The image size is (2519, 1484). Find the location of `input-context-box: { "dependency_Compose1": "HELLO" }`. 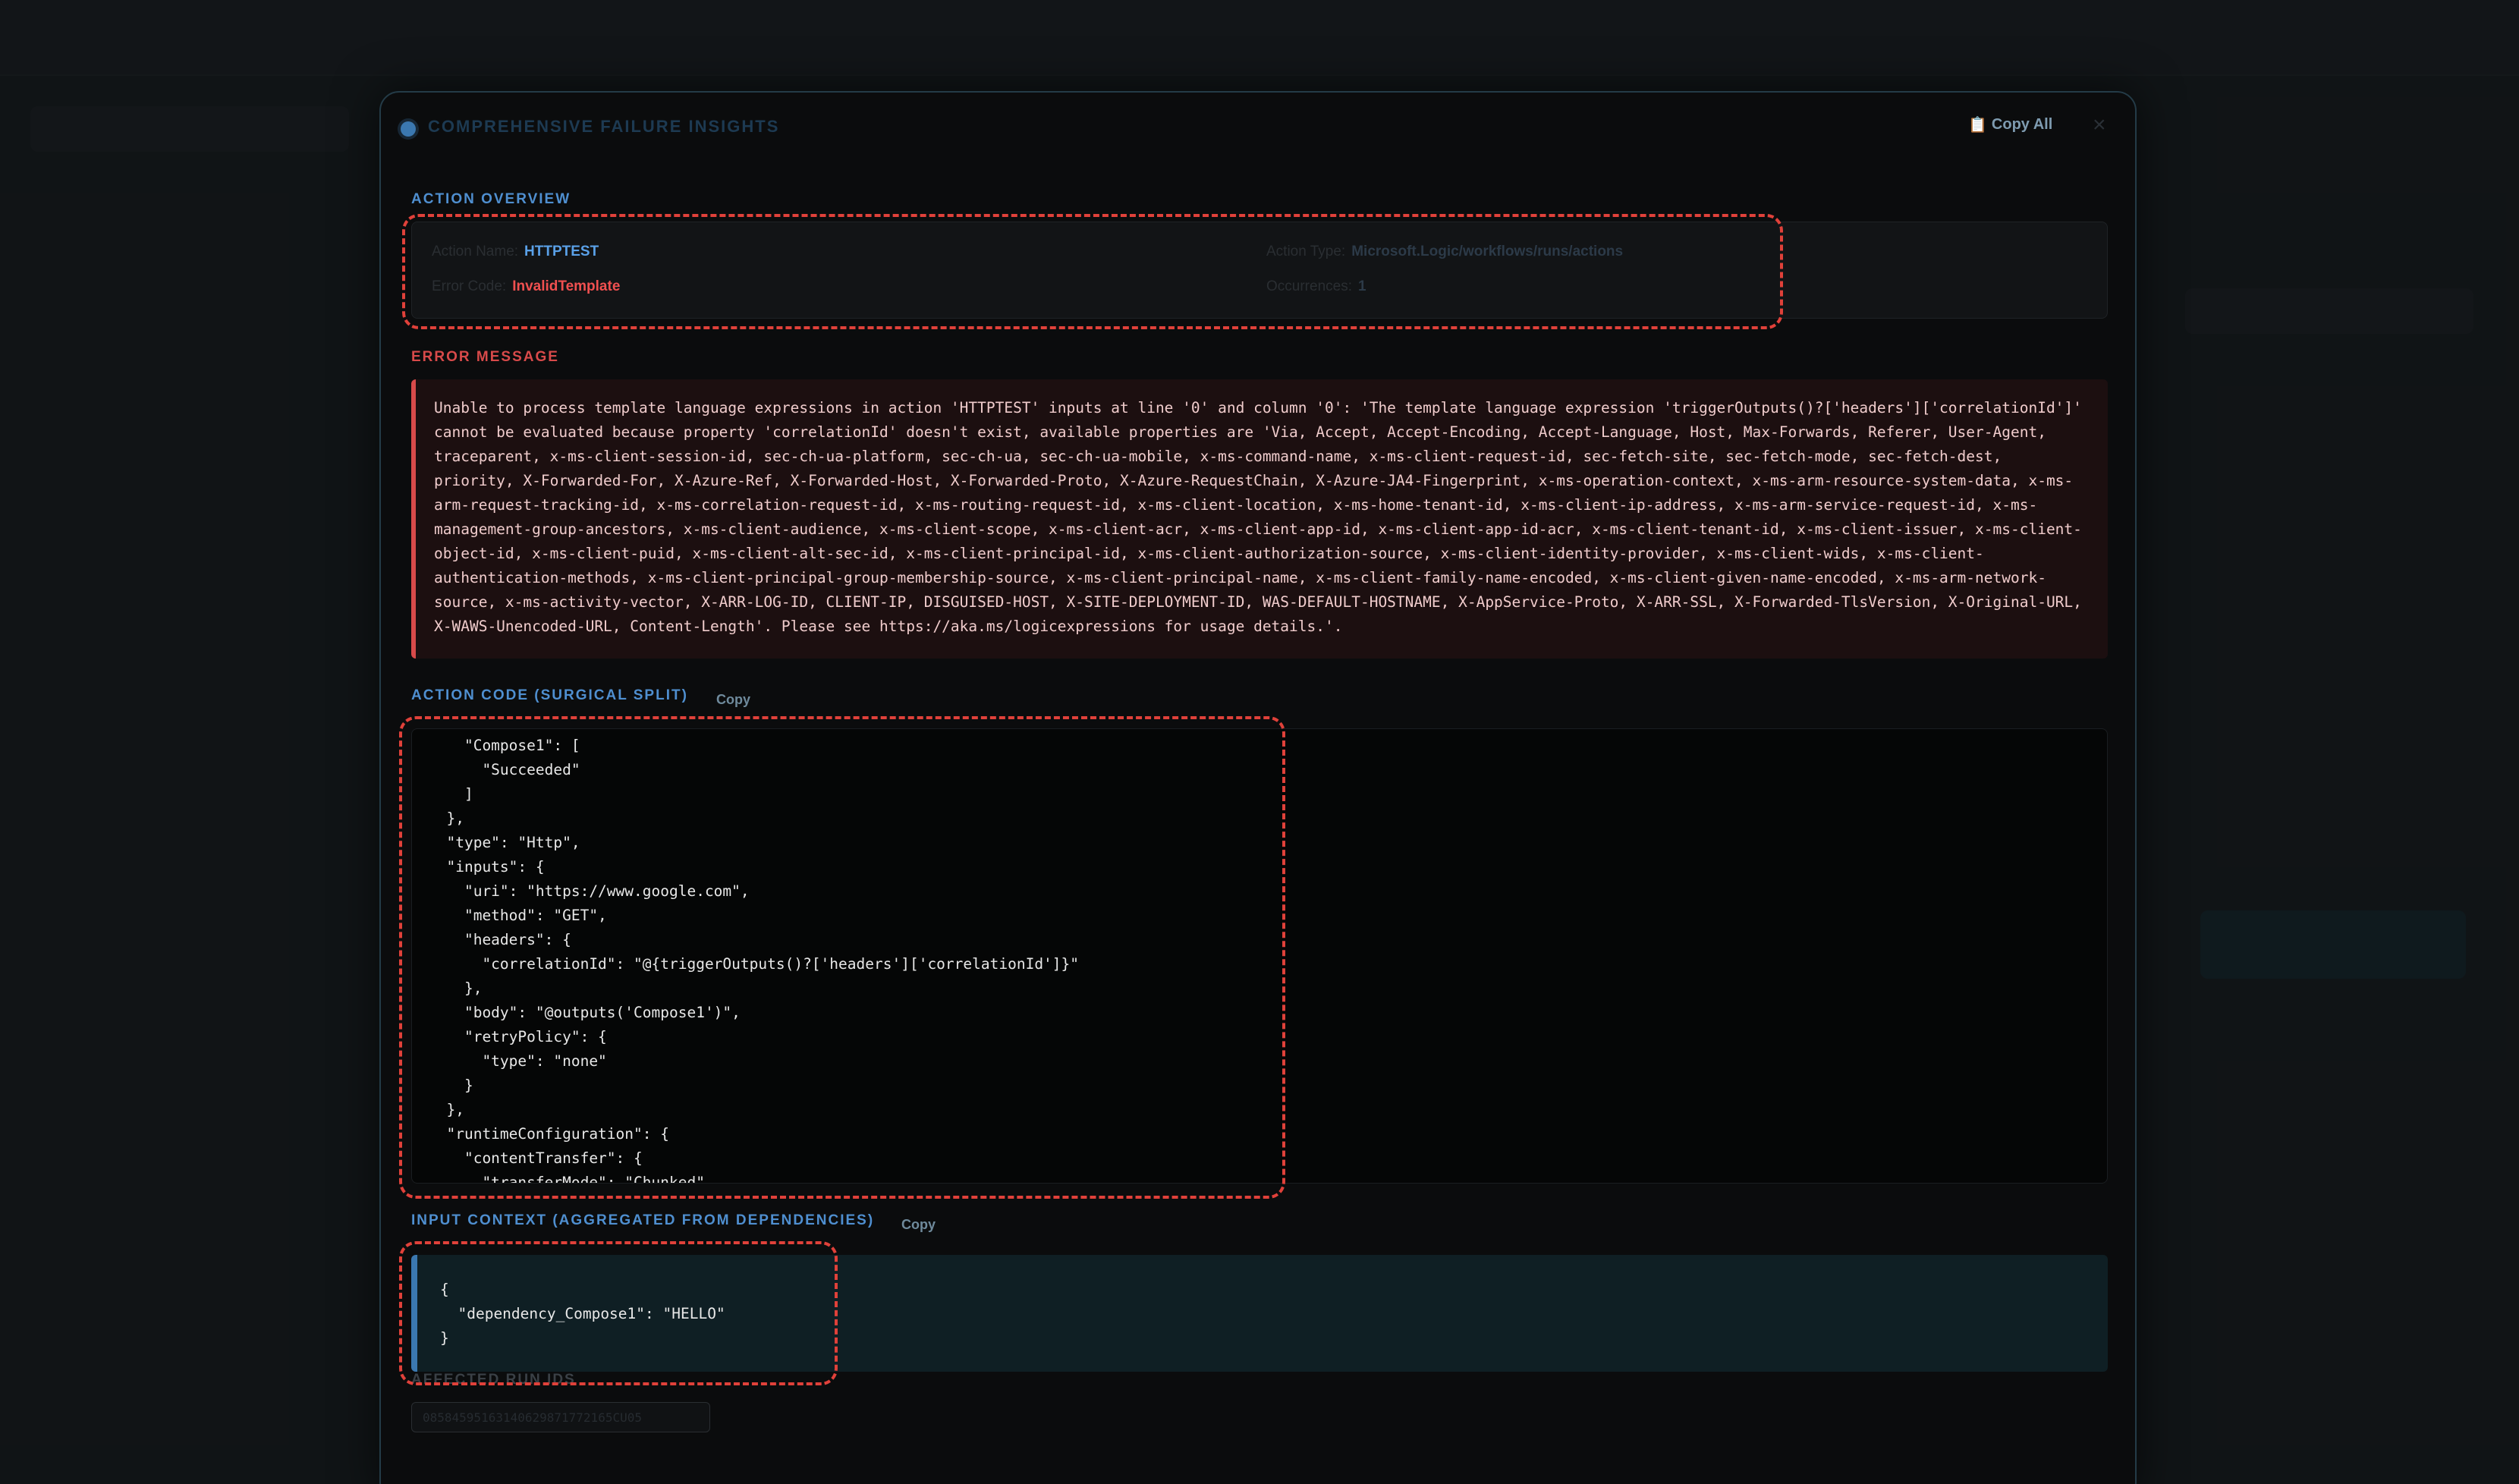

input-context-box: { "dependency_Compose1": "HELLO" } is located at coordinates (1259, 1313).